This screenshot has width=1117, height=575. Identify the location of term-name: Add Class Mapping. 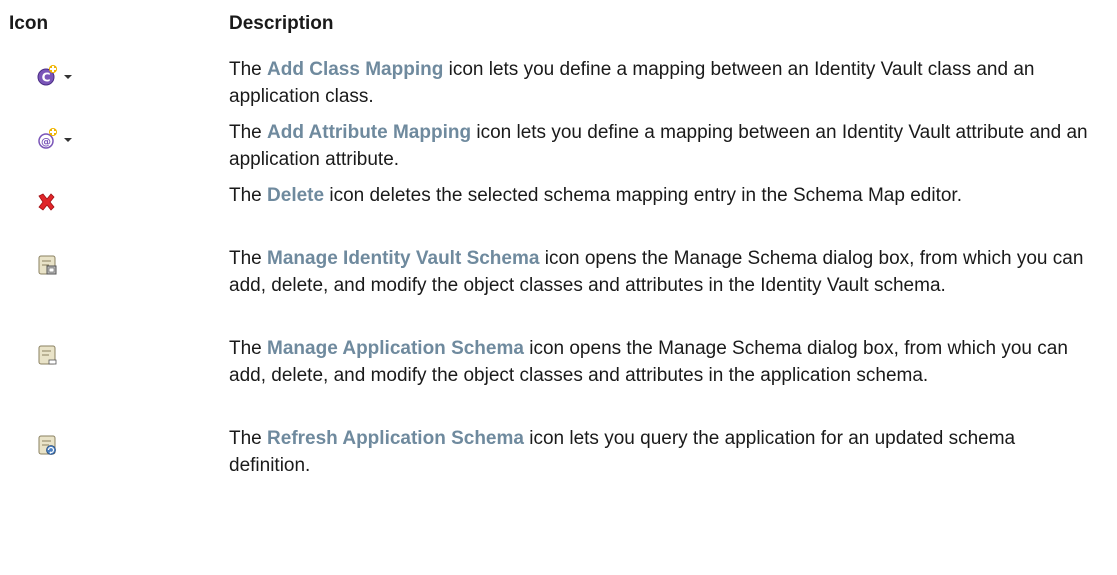
(355, 69).